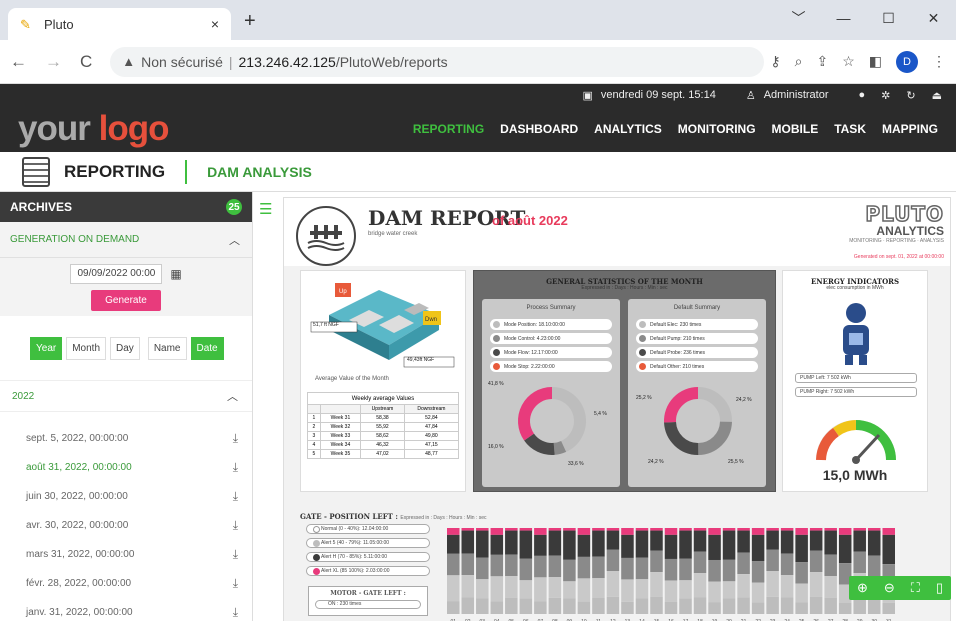  I want to click on calendar-picker-icon: ▦, so click(175, 274).